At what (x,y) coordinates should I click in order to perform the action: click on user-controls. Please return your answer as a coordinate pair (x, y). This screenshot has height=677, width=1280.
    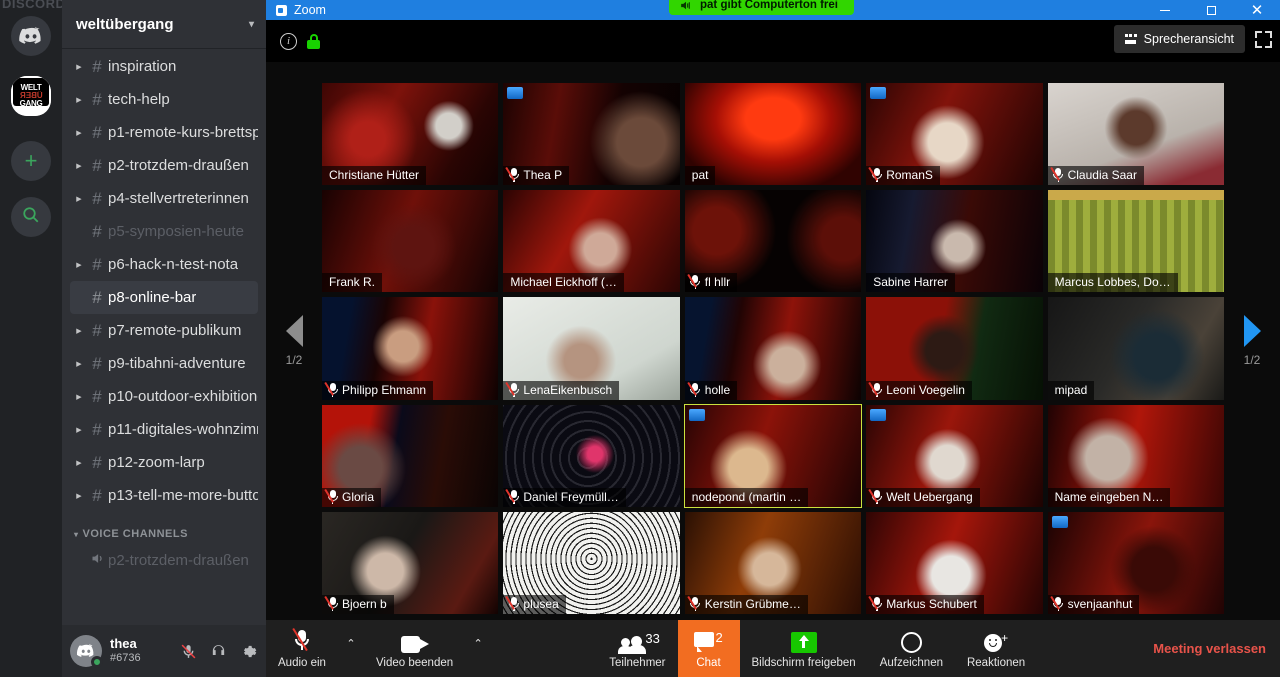
    Looking at the image, I should click on (218, 651).